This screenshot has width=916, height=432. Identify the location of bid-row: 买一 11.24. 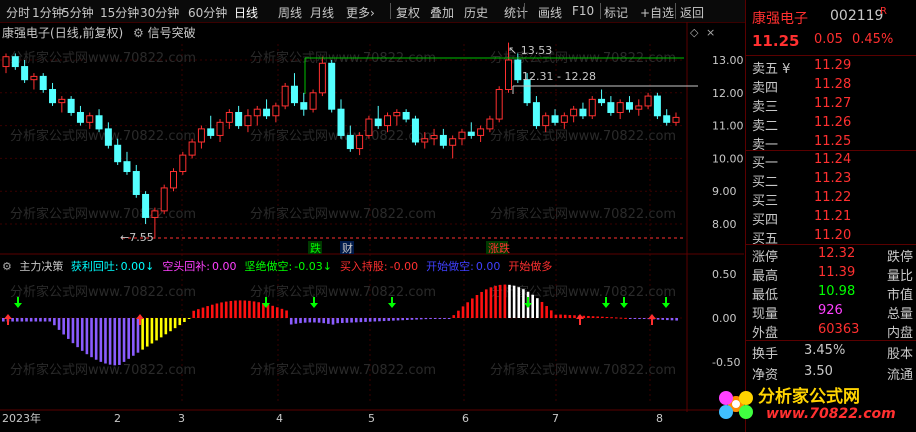
(832, 162).